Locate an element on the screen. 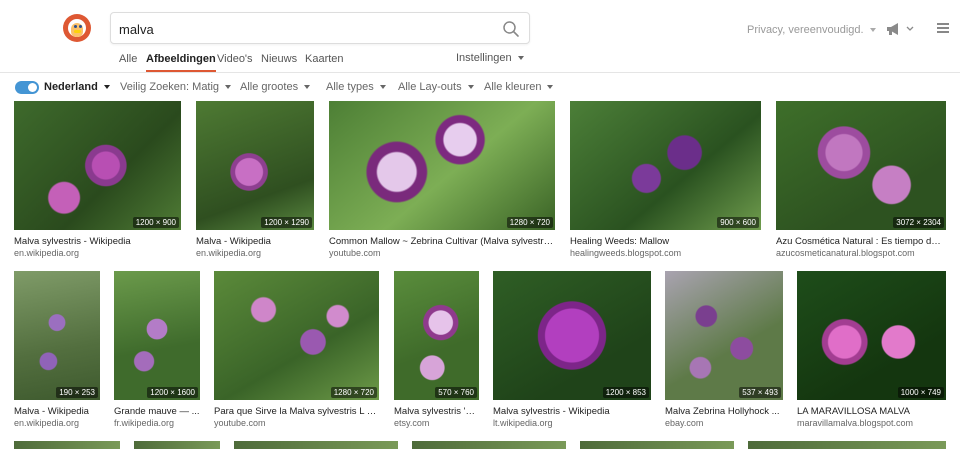  image-dimensions: 570 × 760 is located at coordinates (456, 392).